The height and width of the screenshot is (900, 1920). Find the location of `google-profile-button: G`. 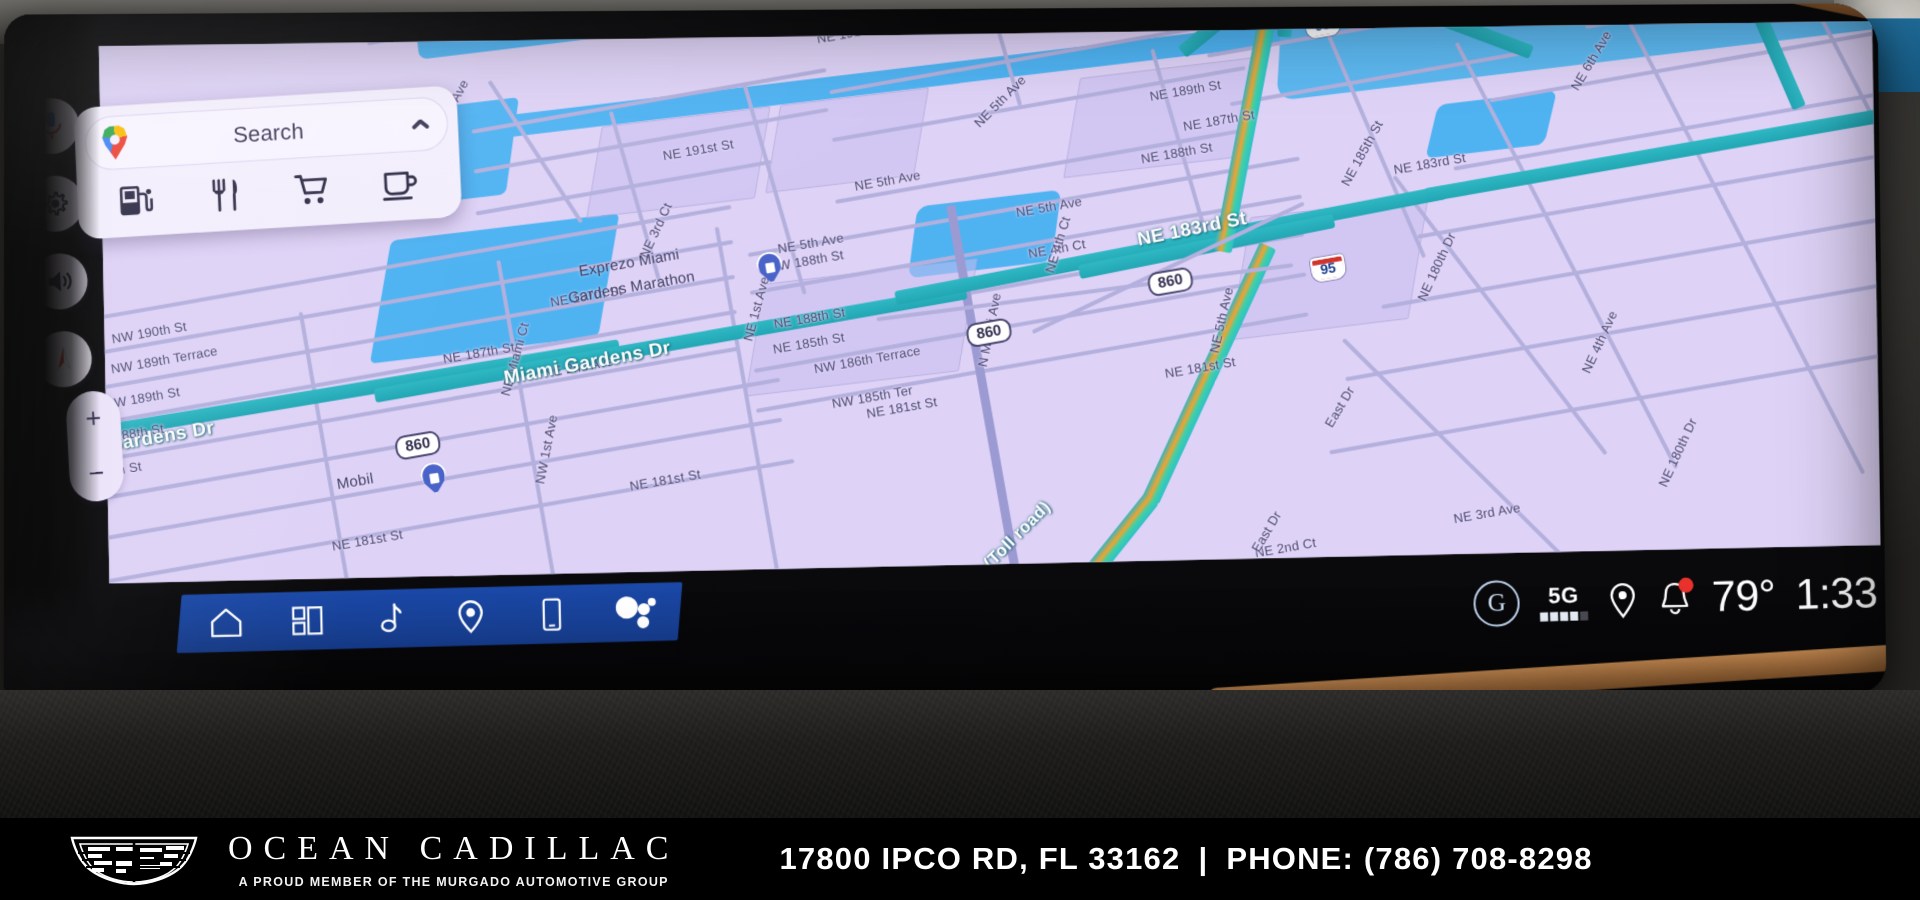

google-profile-button: G is located at coordinates (1496, 603).